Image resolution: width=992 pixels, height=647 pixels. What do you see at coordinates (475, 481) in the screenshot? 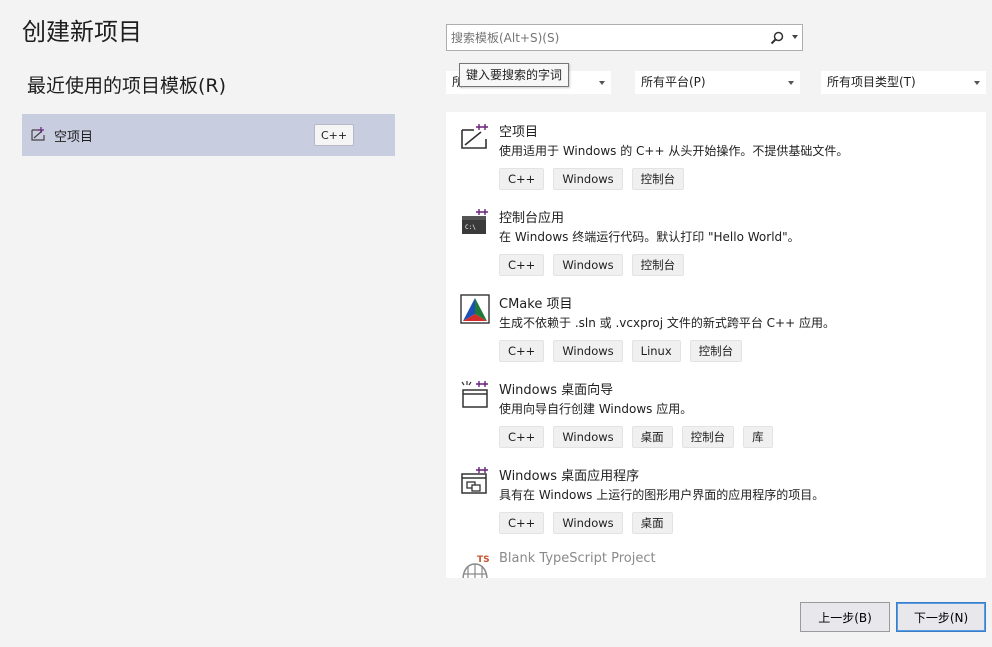
I see `desktop-app-icon` at bounding box center [475, 481].